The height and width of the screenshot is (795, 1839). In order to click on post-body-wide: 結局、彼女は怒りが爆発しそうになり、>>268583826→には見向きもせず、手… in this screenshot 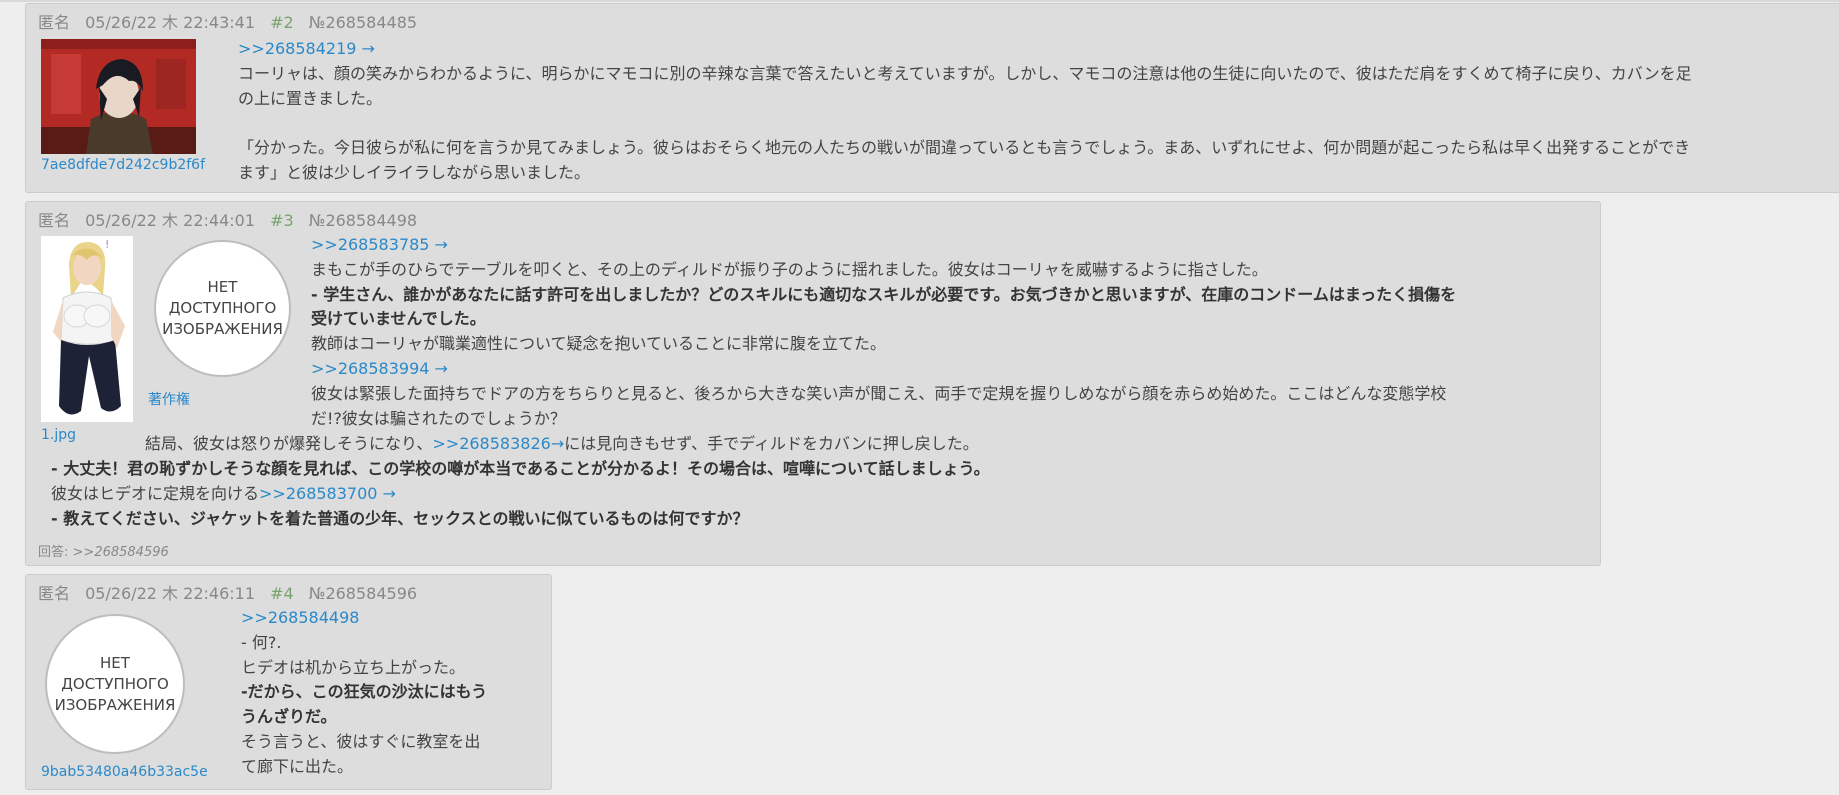, I will do `click(865, 444)`.